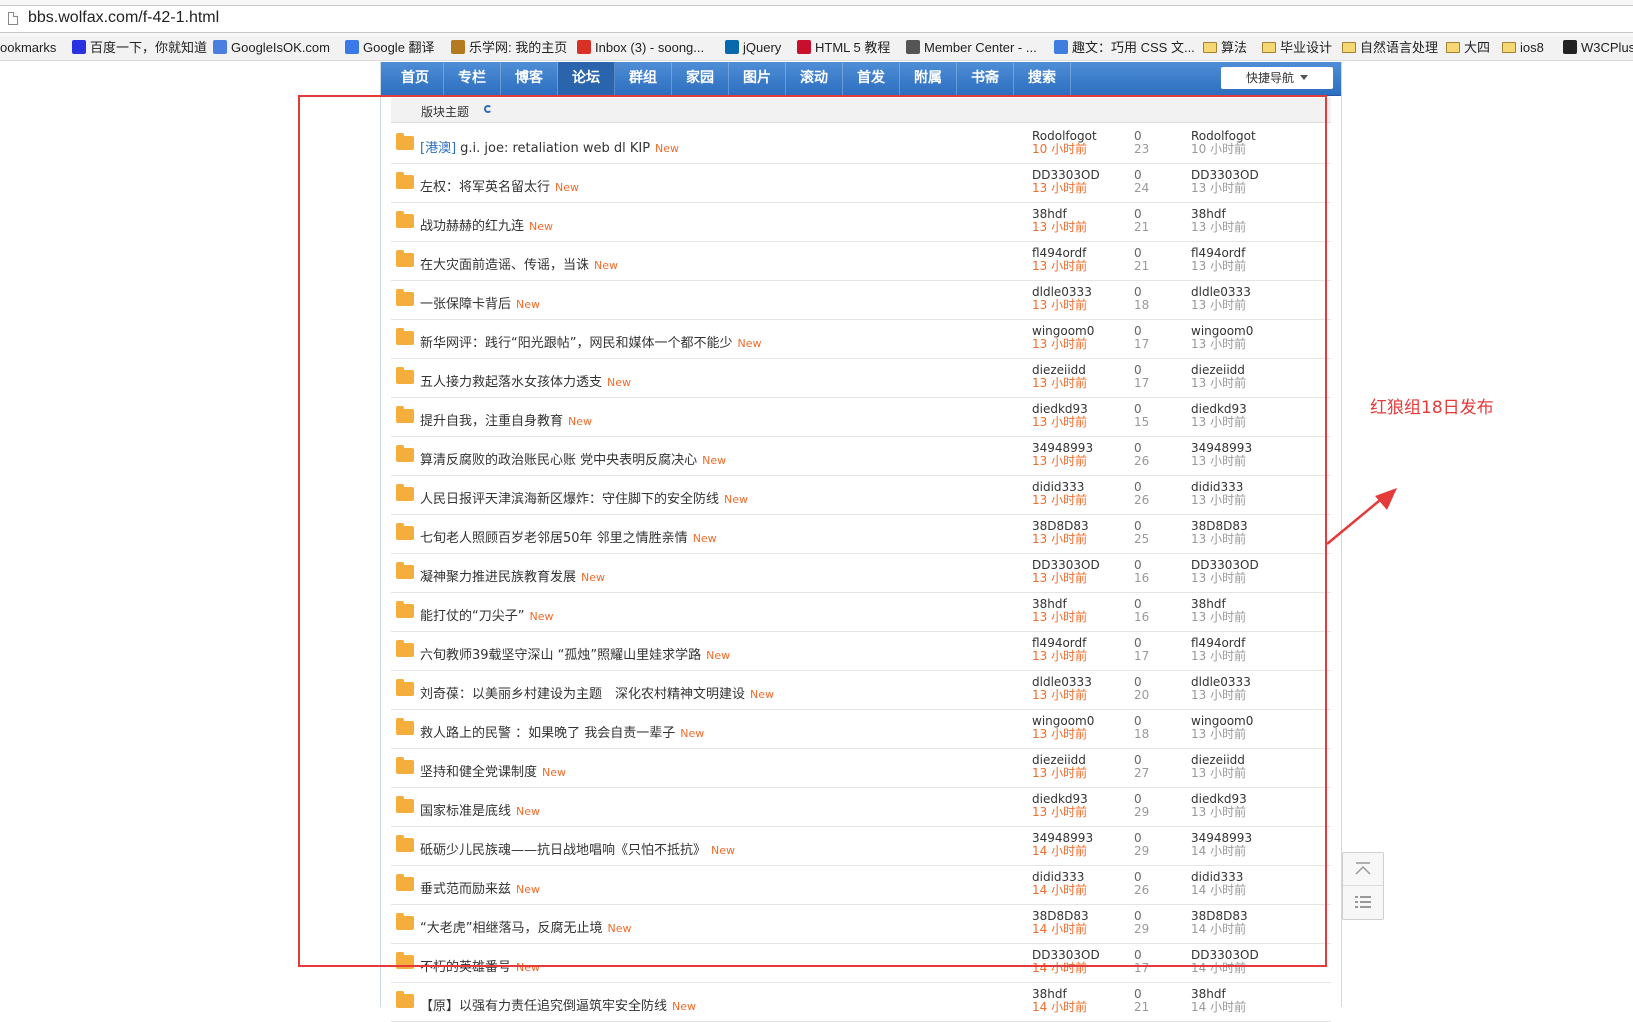 This screenshot has width=1633, height=1022. I want to click on refresh-icon, so click(488, 109).